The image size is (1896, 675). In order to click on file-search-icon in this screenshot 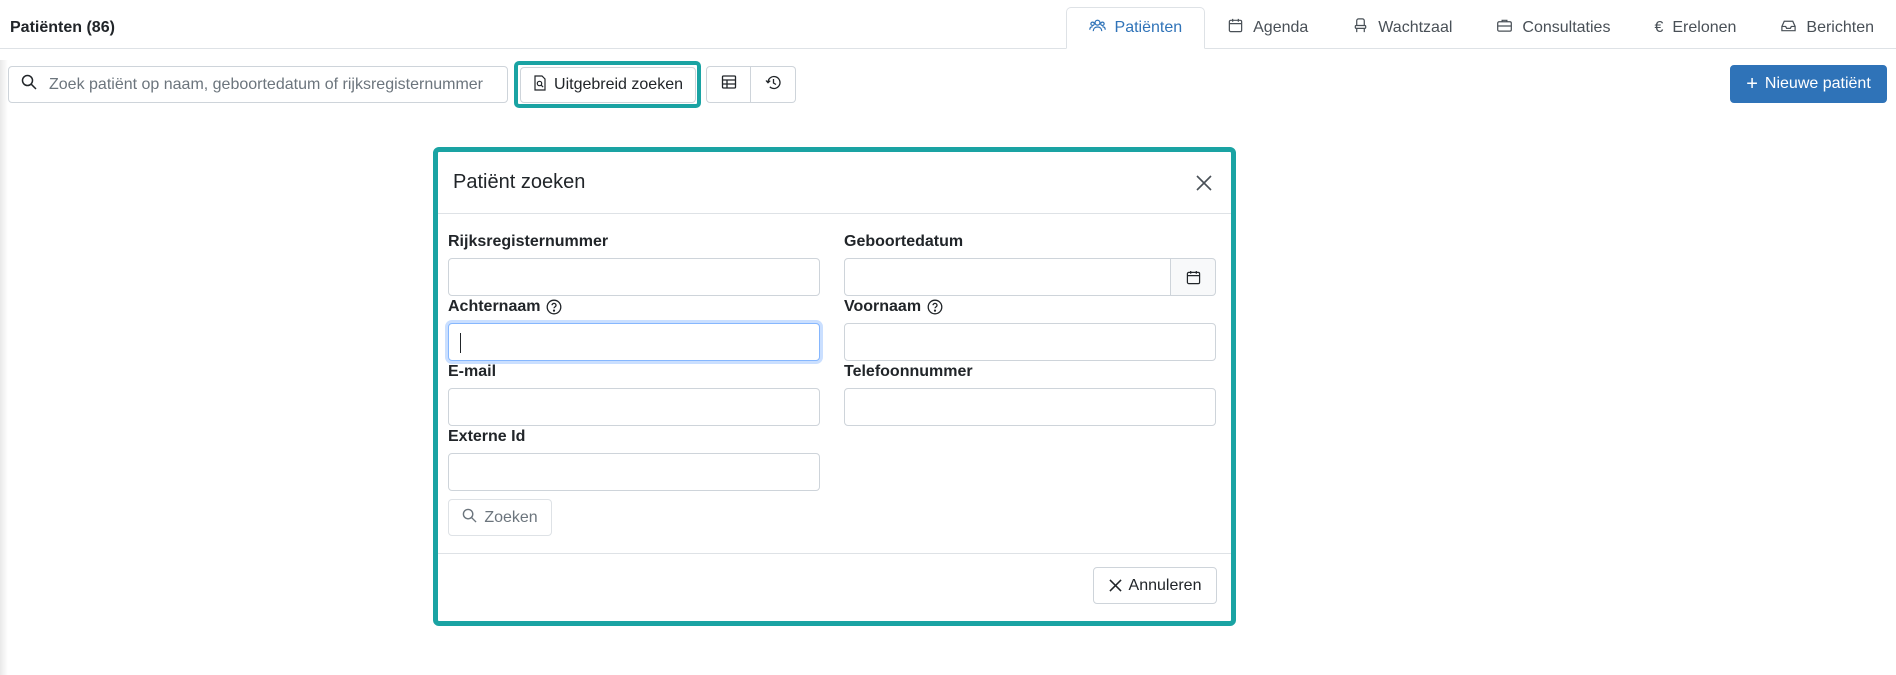, I will do `click(540, 85)`.